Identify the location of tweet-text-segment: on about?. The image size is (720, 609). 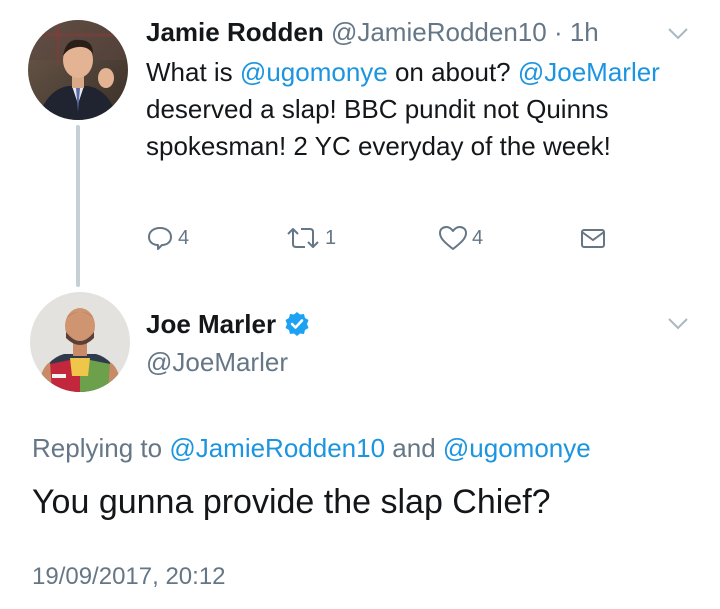
(452, 72).